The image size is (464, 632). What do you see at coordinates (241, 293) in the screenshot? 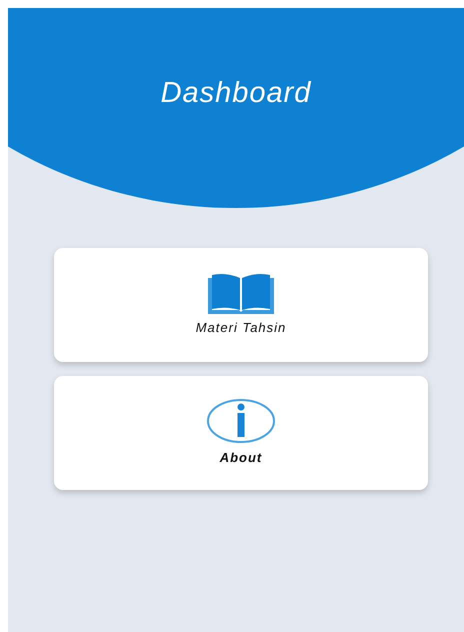
I see `book-icon` at bounding box center [241, 293].